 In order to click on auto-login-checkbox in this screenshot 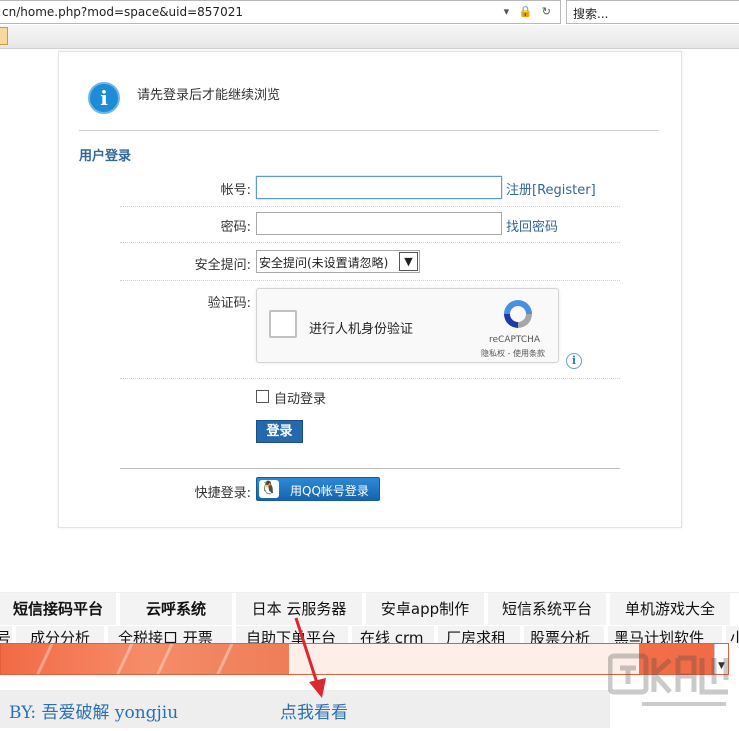, I will do `click(262, 396)`.